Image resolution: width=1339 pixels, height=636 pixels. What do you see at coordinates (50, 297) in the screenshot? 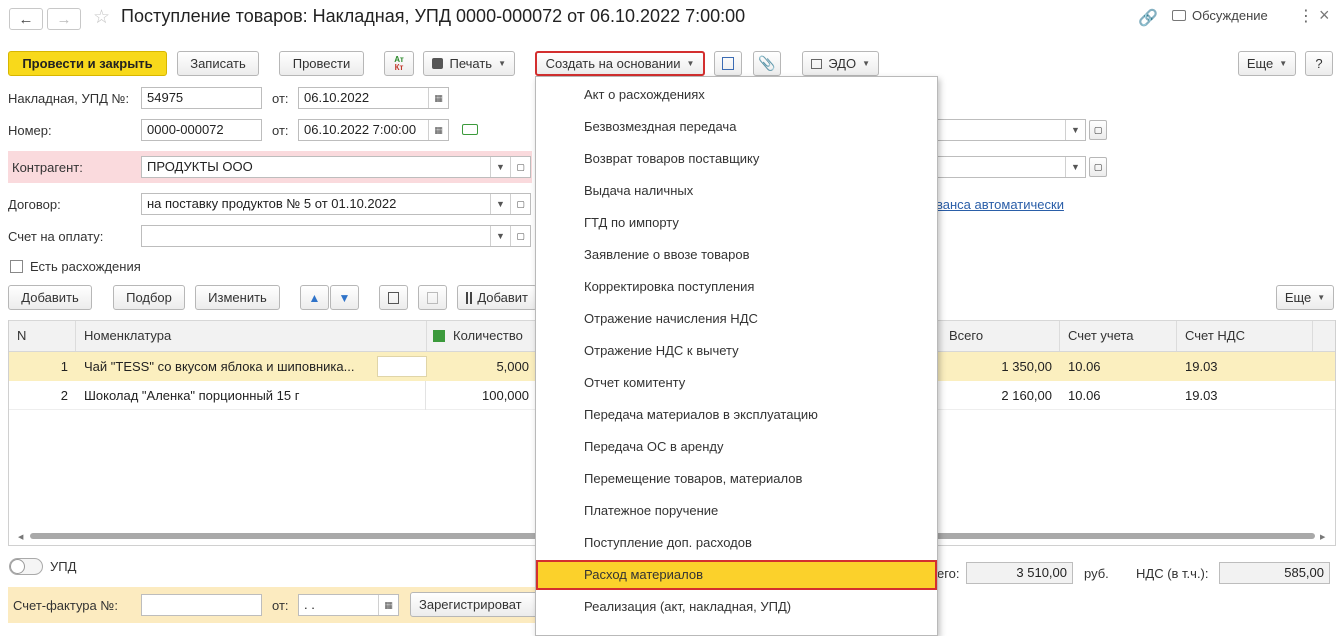
I see `add-row-button: Добавить` at bounding box center [50, 297].